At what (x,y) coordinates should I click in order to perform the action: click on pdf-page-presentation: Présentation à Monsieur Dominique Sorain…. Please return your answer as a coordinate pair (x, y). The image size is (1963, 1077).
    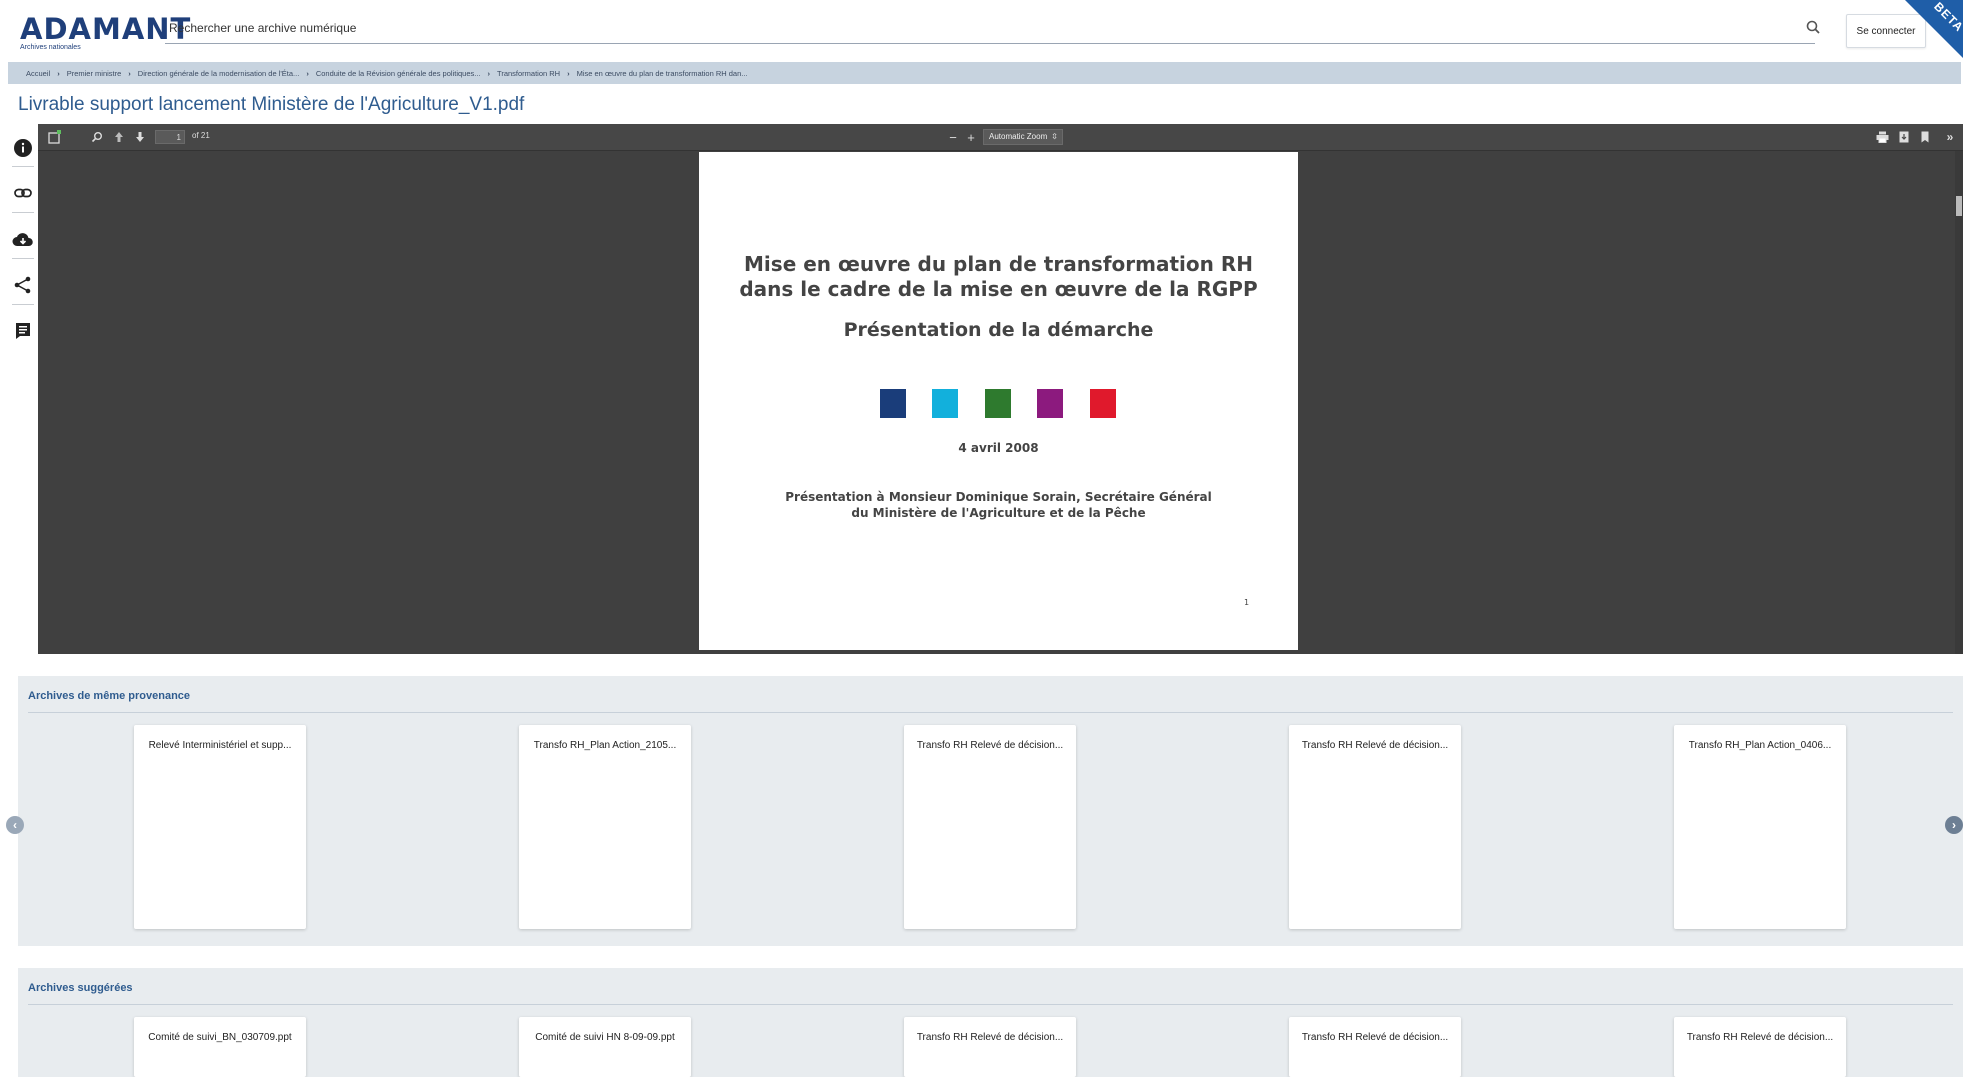
    Looking at the image, I should click on (998, 505).